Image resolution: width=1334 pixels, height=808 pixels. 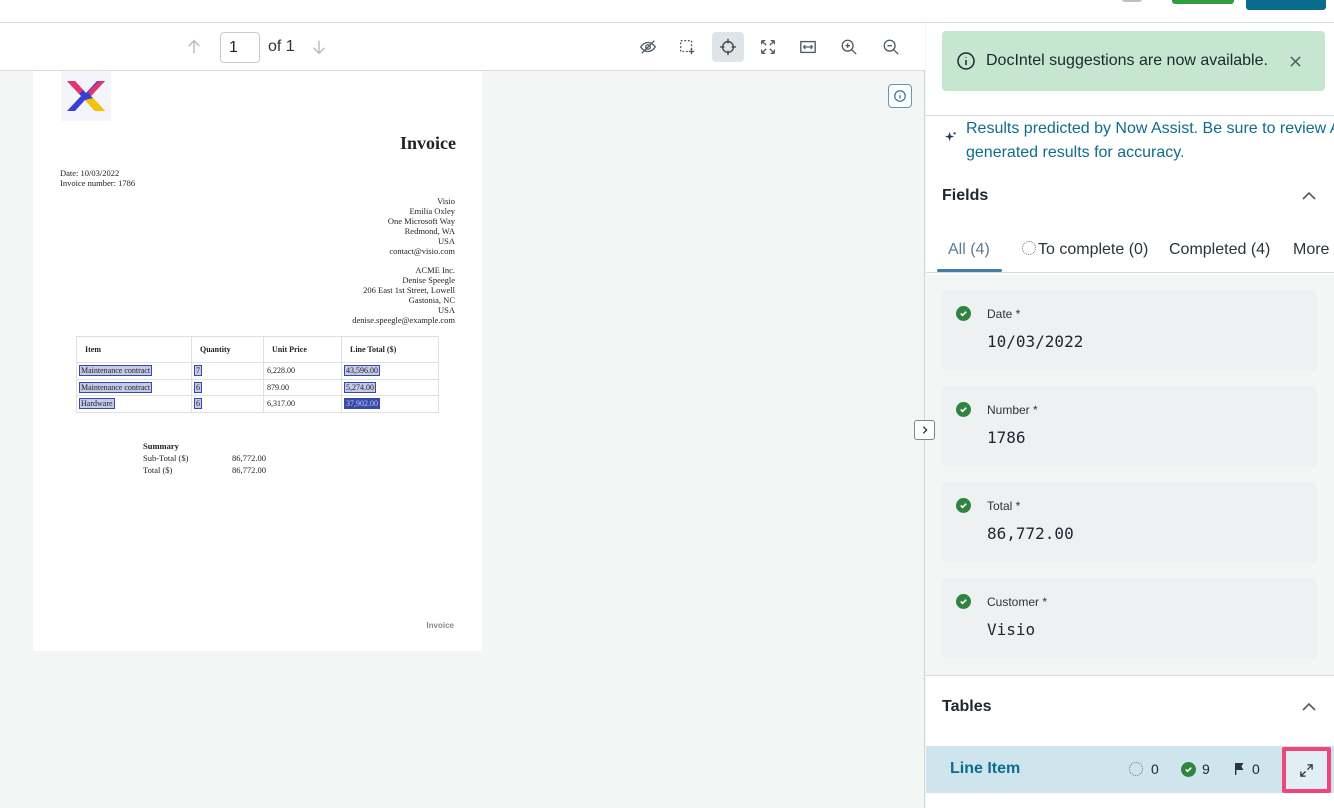 I want to click on expand-icon, so click(x=1306, y=770).